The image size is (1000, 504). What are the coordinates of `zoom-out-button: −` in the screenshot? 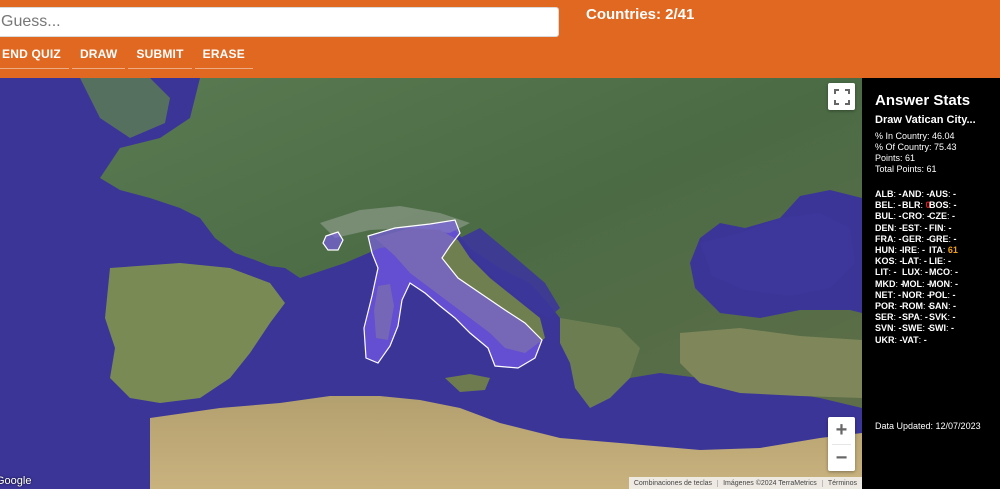 It's located at (841, 458).